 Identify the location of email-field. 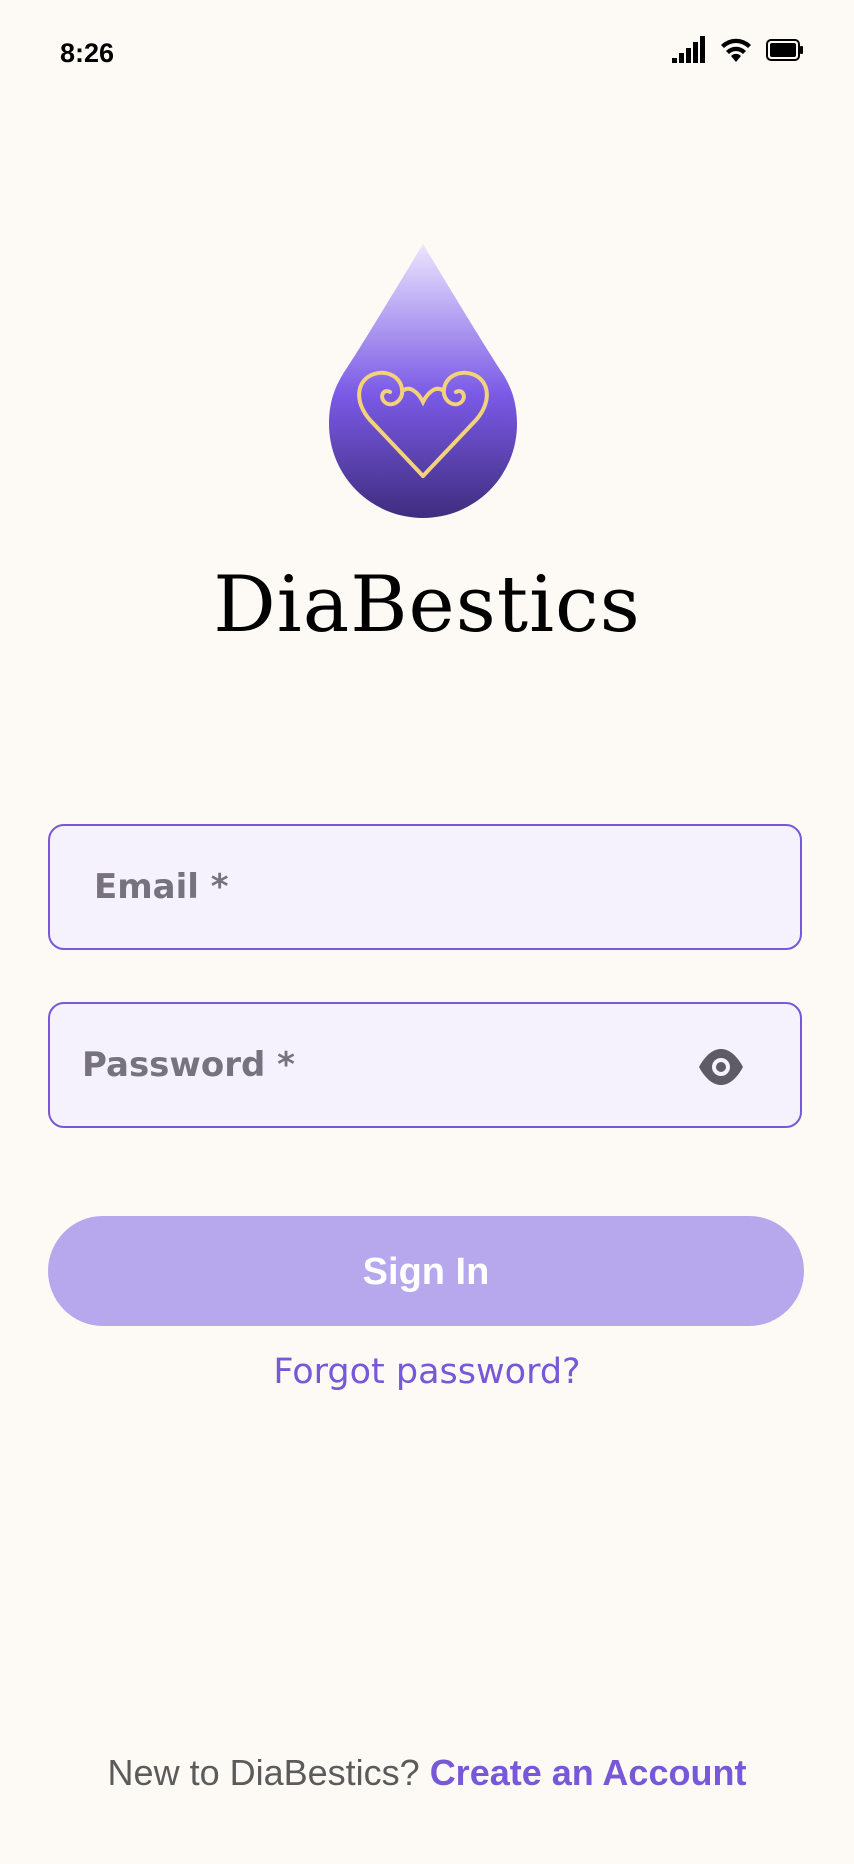
(425, 887).